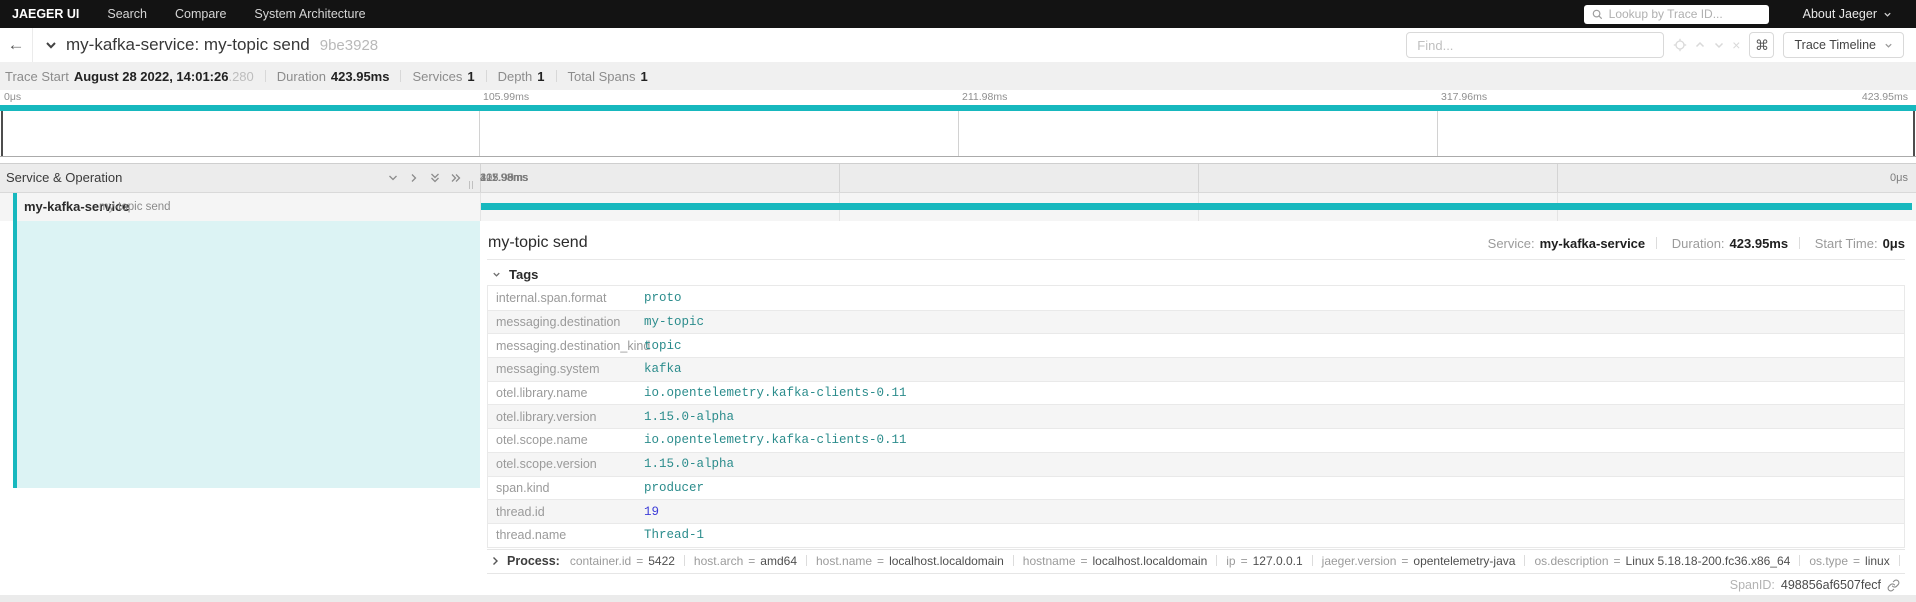 This screenshot has width=1916, height=602. Describe the element at coordinates (1535, 45) in the screenshot. I see `find-input` at that location.